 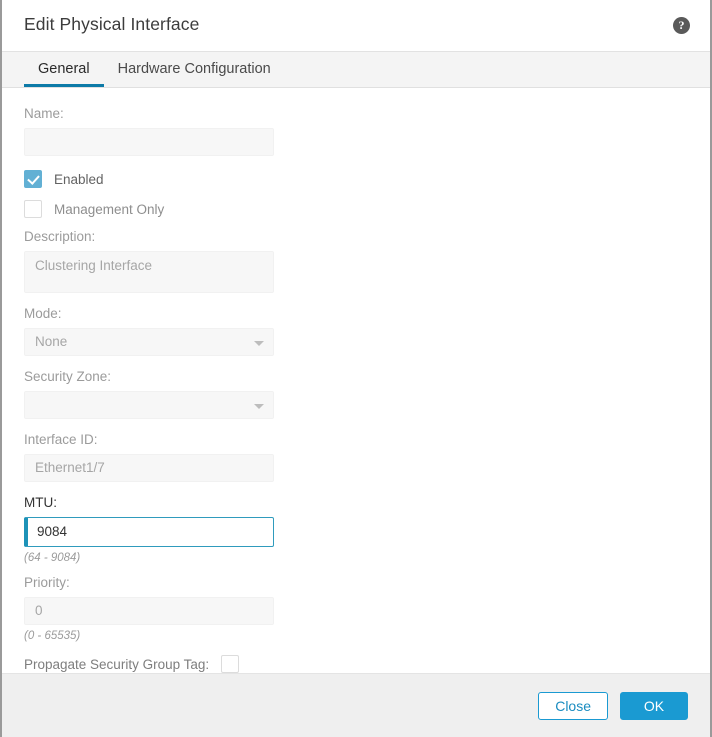 I want to click on propagate-sgt-row: Propagate Security Group Tag:, so click(x=154, y=662).